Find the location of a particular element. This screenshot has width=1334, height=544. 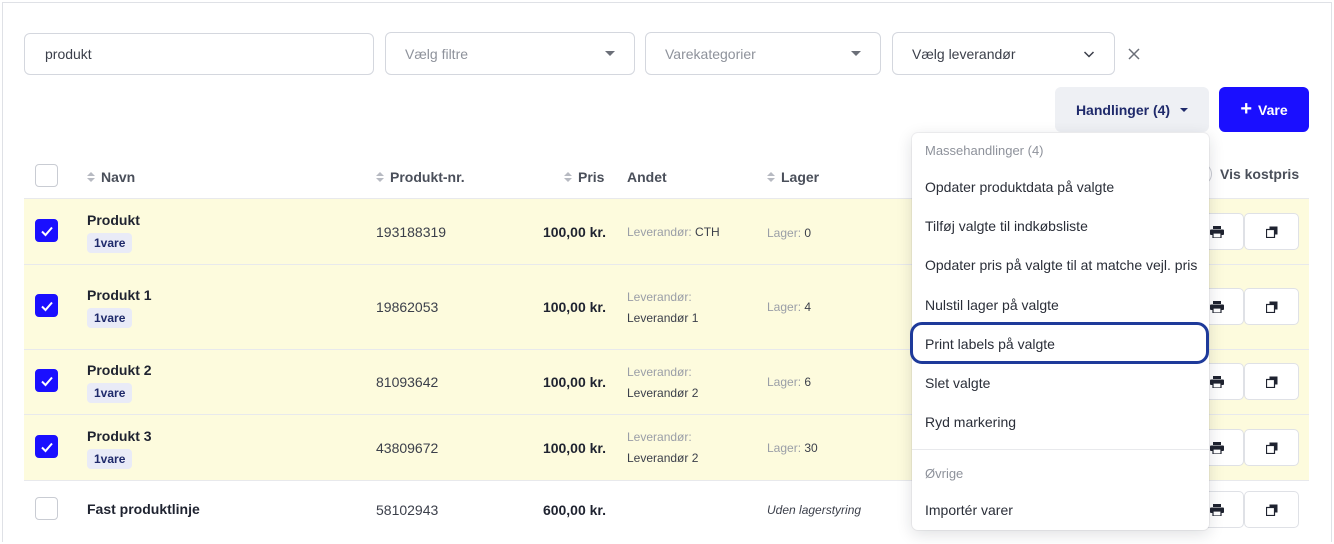

column-header-other: Andet is located at coordinates (647, 177).